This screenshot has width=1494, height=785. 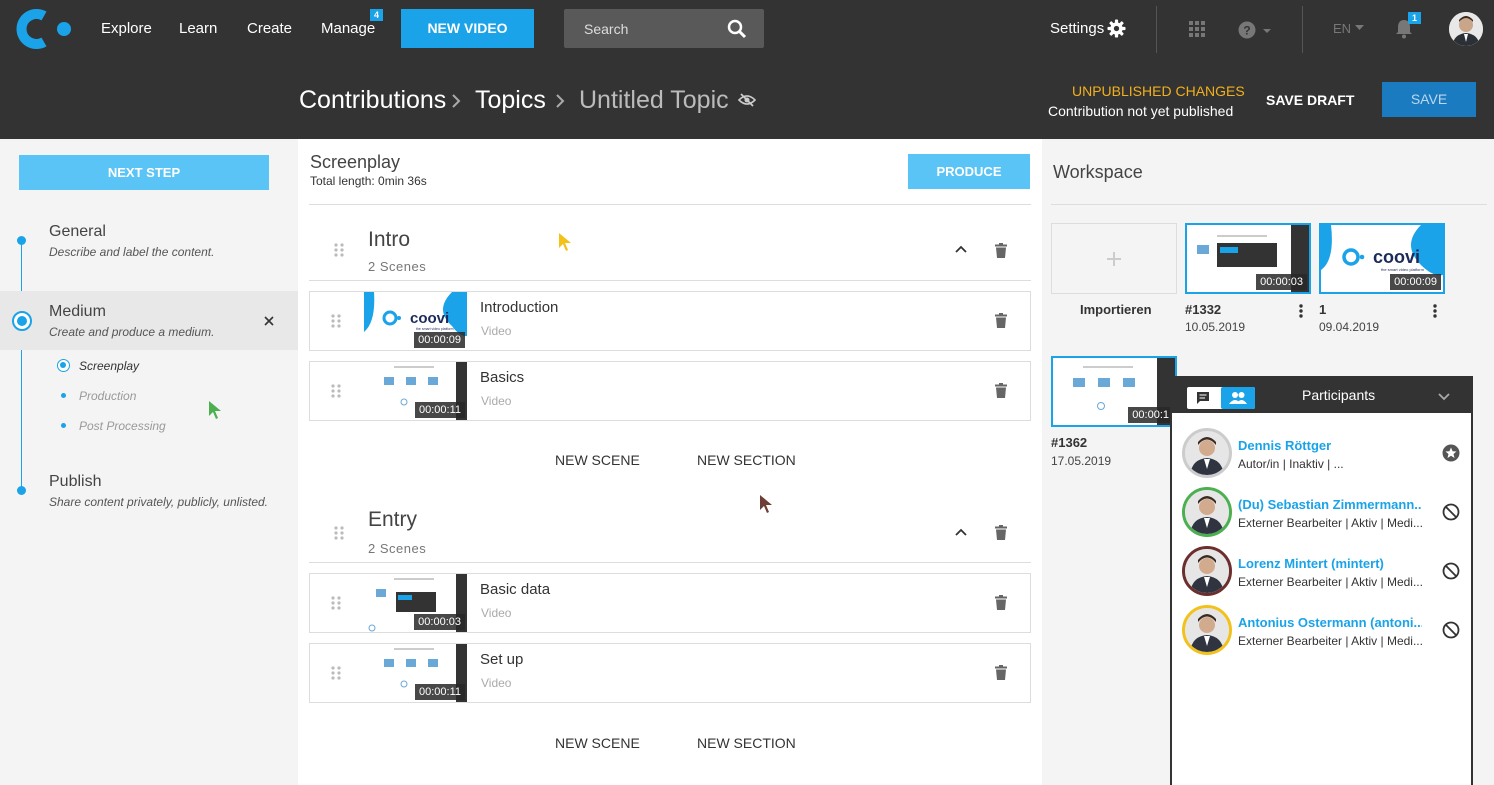 I want to click on scene-thumbnail: 00:00:03, so click(x=415, y=603).